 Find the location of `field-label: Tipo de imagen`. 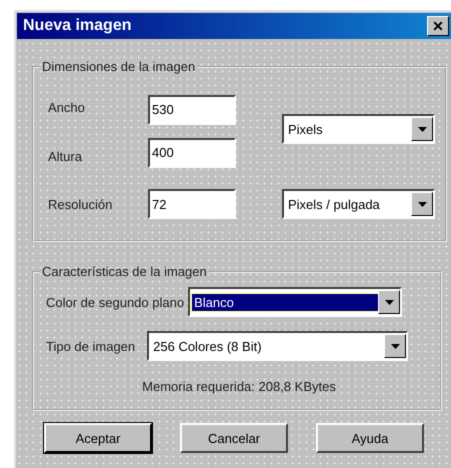

field-label: Tipo de imagen is located at coordinates (91, 346).